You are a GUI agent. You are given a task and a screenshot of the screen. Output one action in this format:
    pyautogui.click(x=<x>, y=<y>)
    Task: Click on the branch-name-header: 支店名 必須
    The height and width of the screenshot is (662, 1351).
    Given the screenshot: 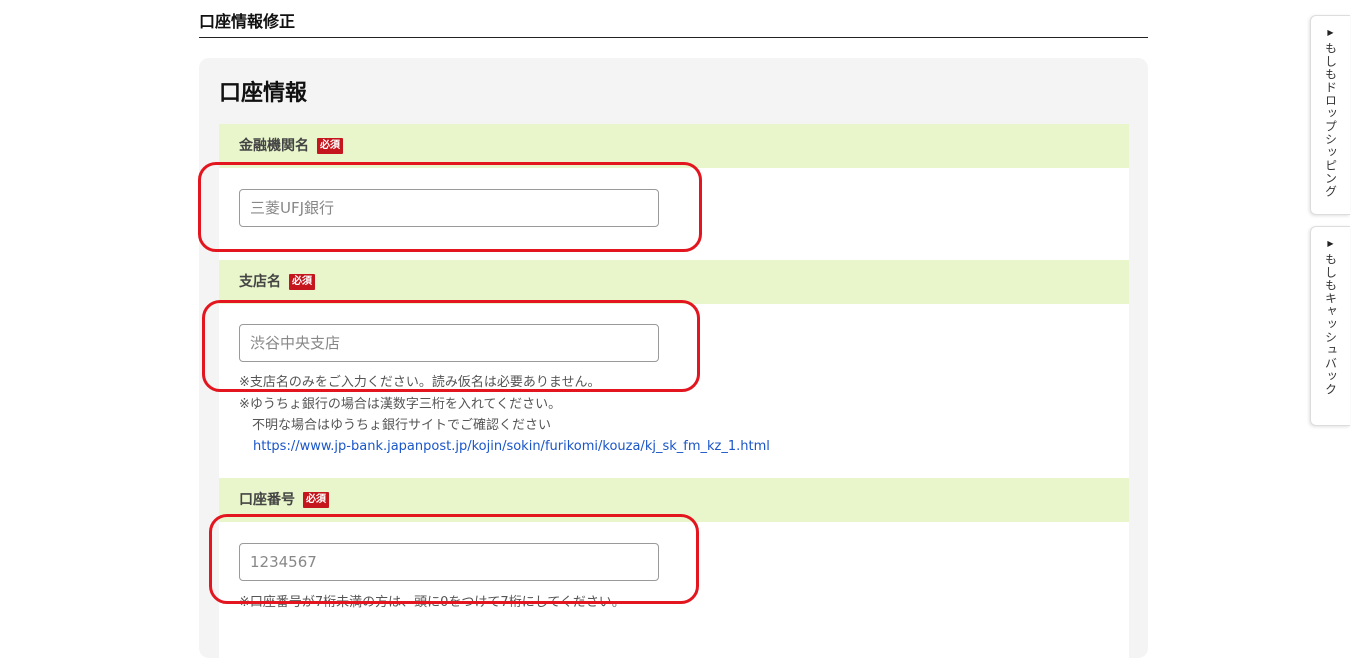 What is the action you would take?
    pyautogui.click(x=674, y=282)
    